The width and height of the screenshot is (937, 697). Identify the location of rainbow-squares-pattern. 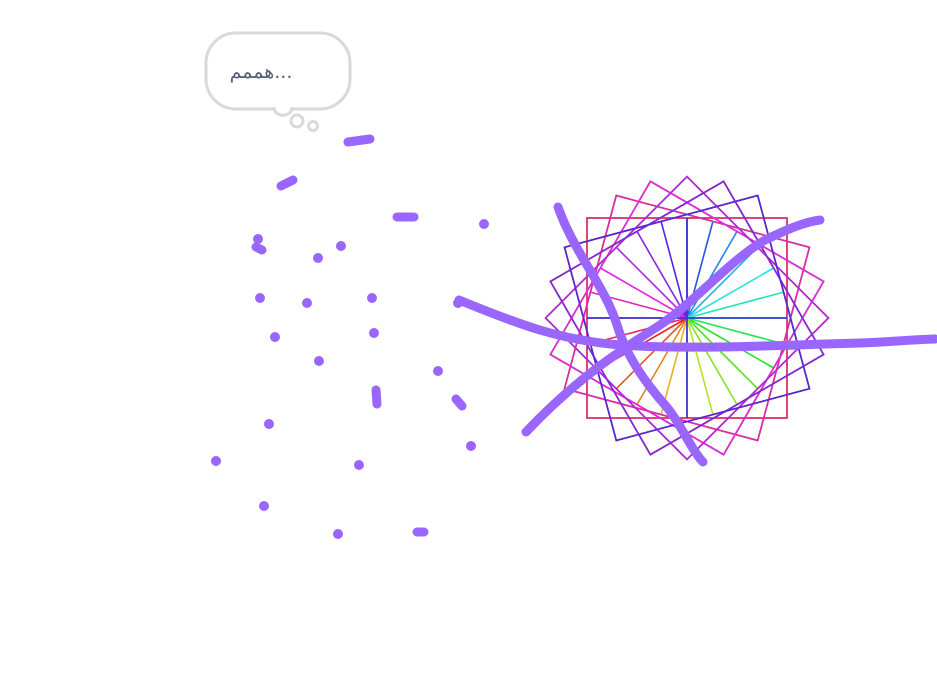
(687, 318).